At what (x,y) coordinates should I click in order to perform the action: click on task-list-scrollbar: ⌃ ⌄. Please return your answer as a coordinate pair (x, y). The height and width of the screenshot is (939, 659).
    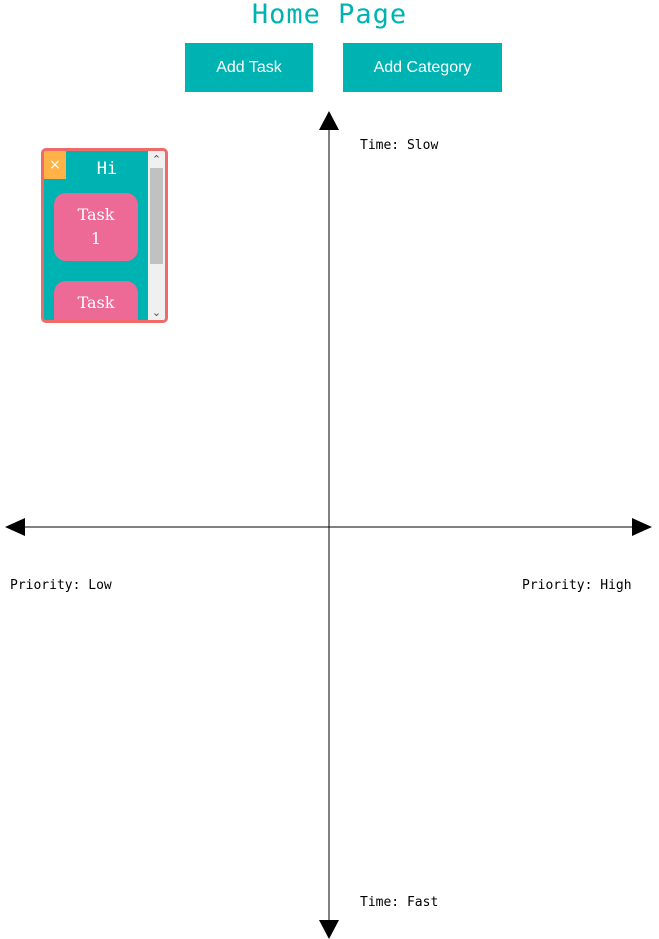
    Looking at the image, I should click on (156, 235).